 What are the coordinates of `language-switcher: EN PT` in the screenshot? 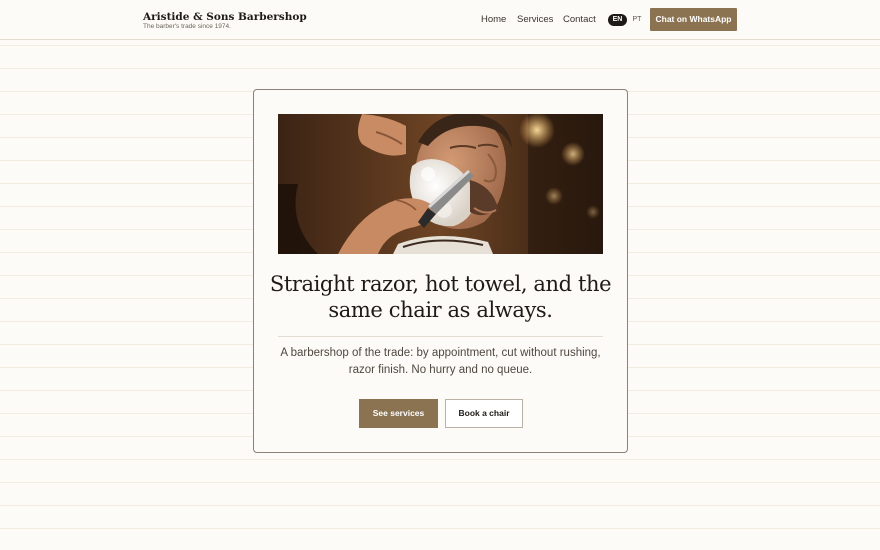 It's located at (627, 20).